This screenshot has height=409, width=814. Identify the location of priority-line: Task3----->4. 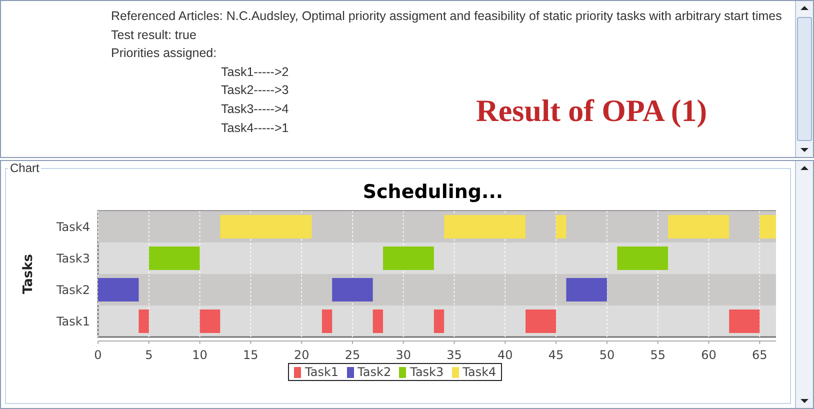
(255, 109).